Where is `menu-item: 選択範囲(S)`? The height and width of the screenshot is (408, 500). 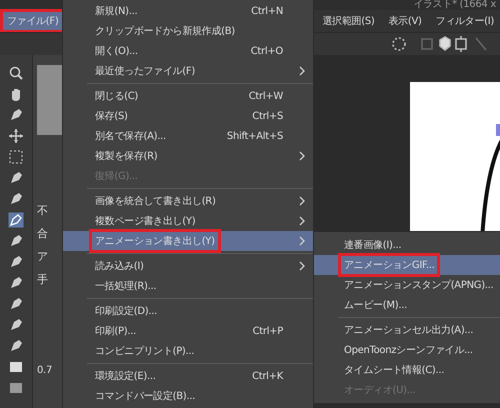
menu-item: 選択範囲(S) is located at coordinates (348, 21).